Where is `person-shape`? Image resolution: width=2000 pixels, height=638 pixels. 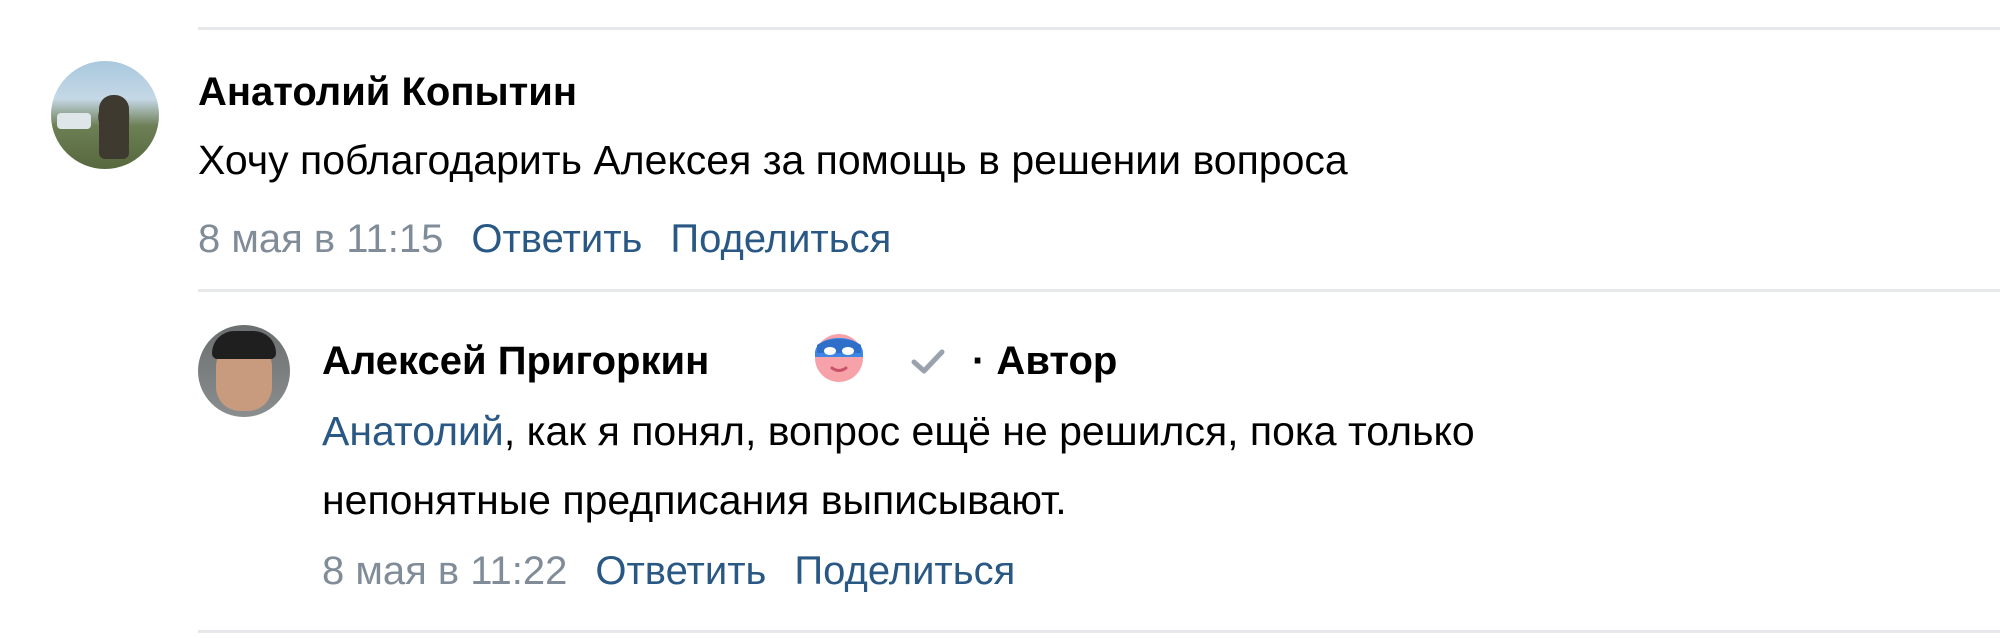 person-shape is located at coordinates (114, 127).